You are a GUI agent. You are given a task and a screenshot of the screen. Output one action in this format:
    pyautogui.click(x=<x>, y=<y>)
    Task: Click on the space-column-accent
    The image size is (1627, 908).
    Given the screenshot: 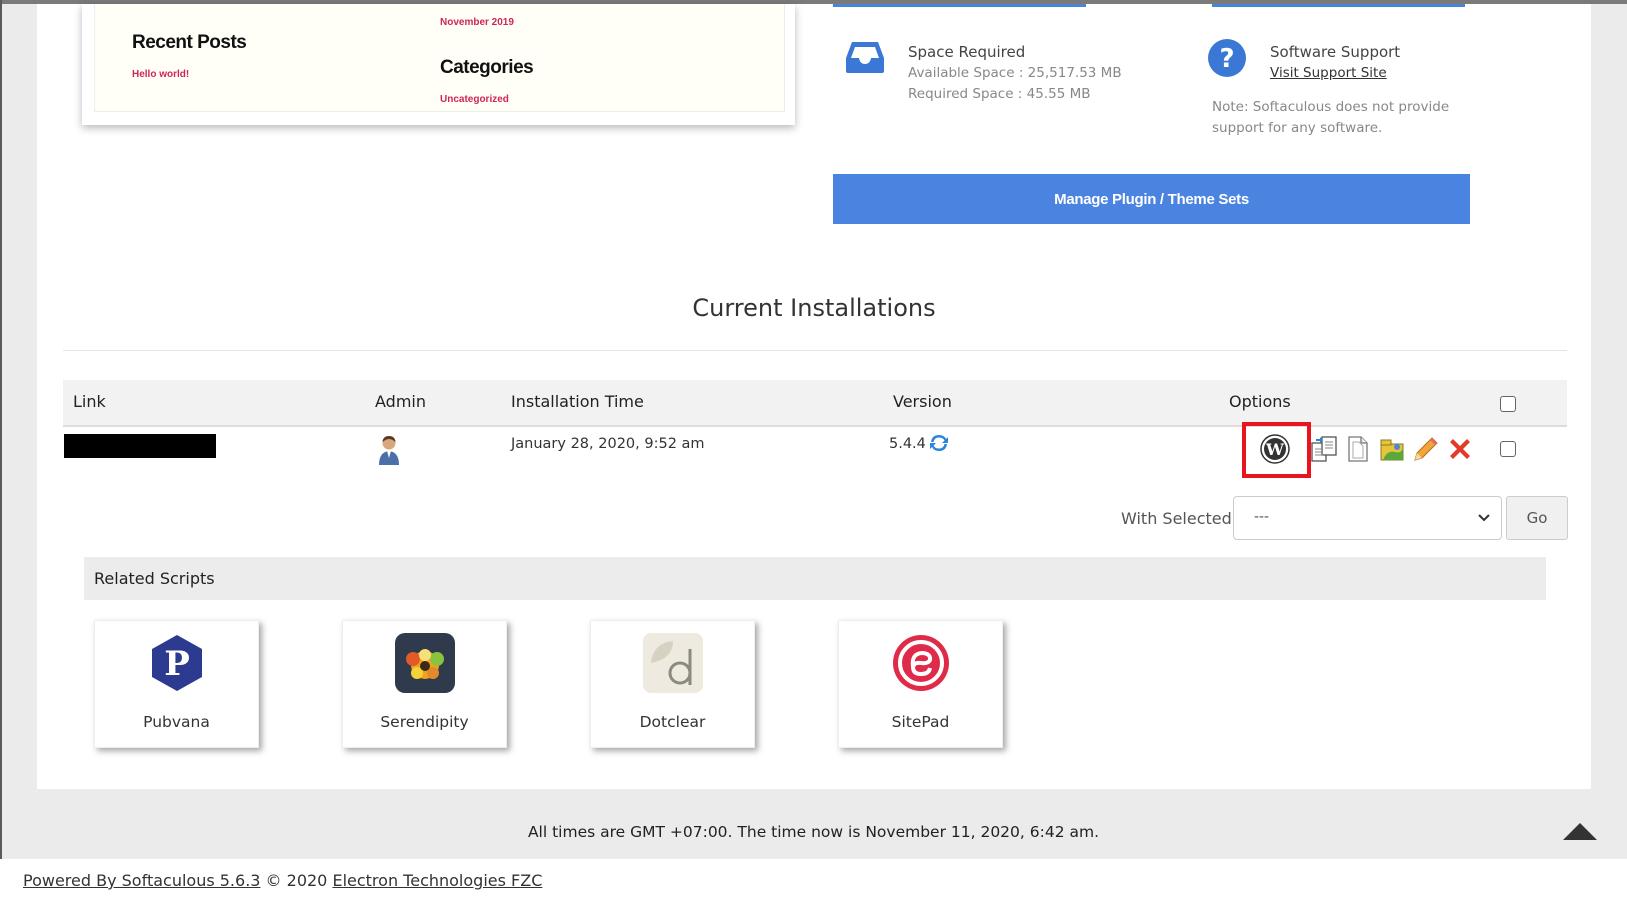 What is the action you would take?
    pyautogui.click(x=959, y=5)
    